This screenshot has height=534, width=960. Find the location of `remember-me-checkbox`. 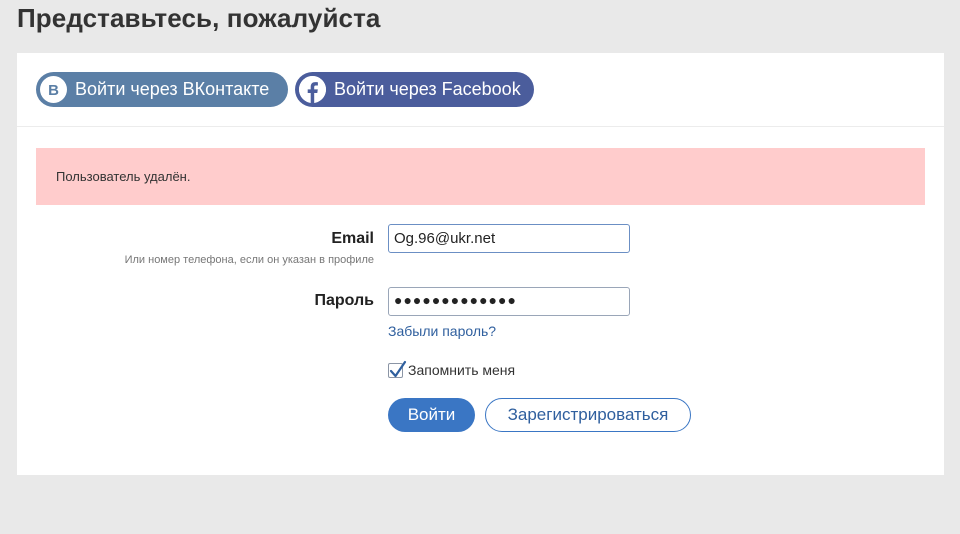

remember-me-checkbox is located at coordinates (397, 369).